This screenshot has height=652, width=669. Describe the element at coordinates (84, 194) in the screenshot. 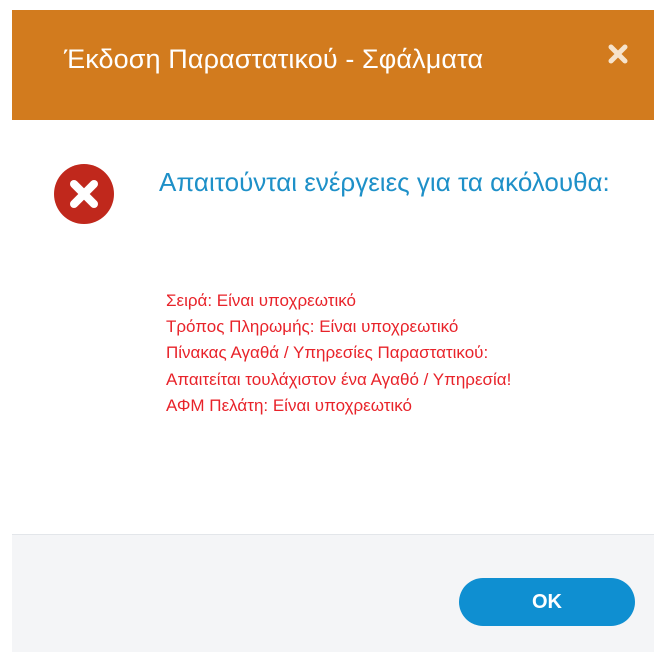

I see `error-icon` at that location.